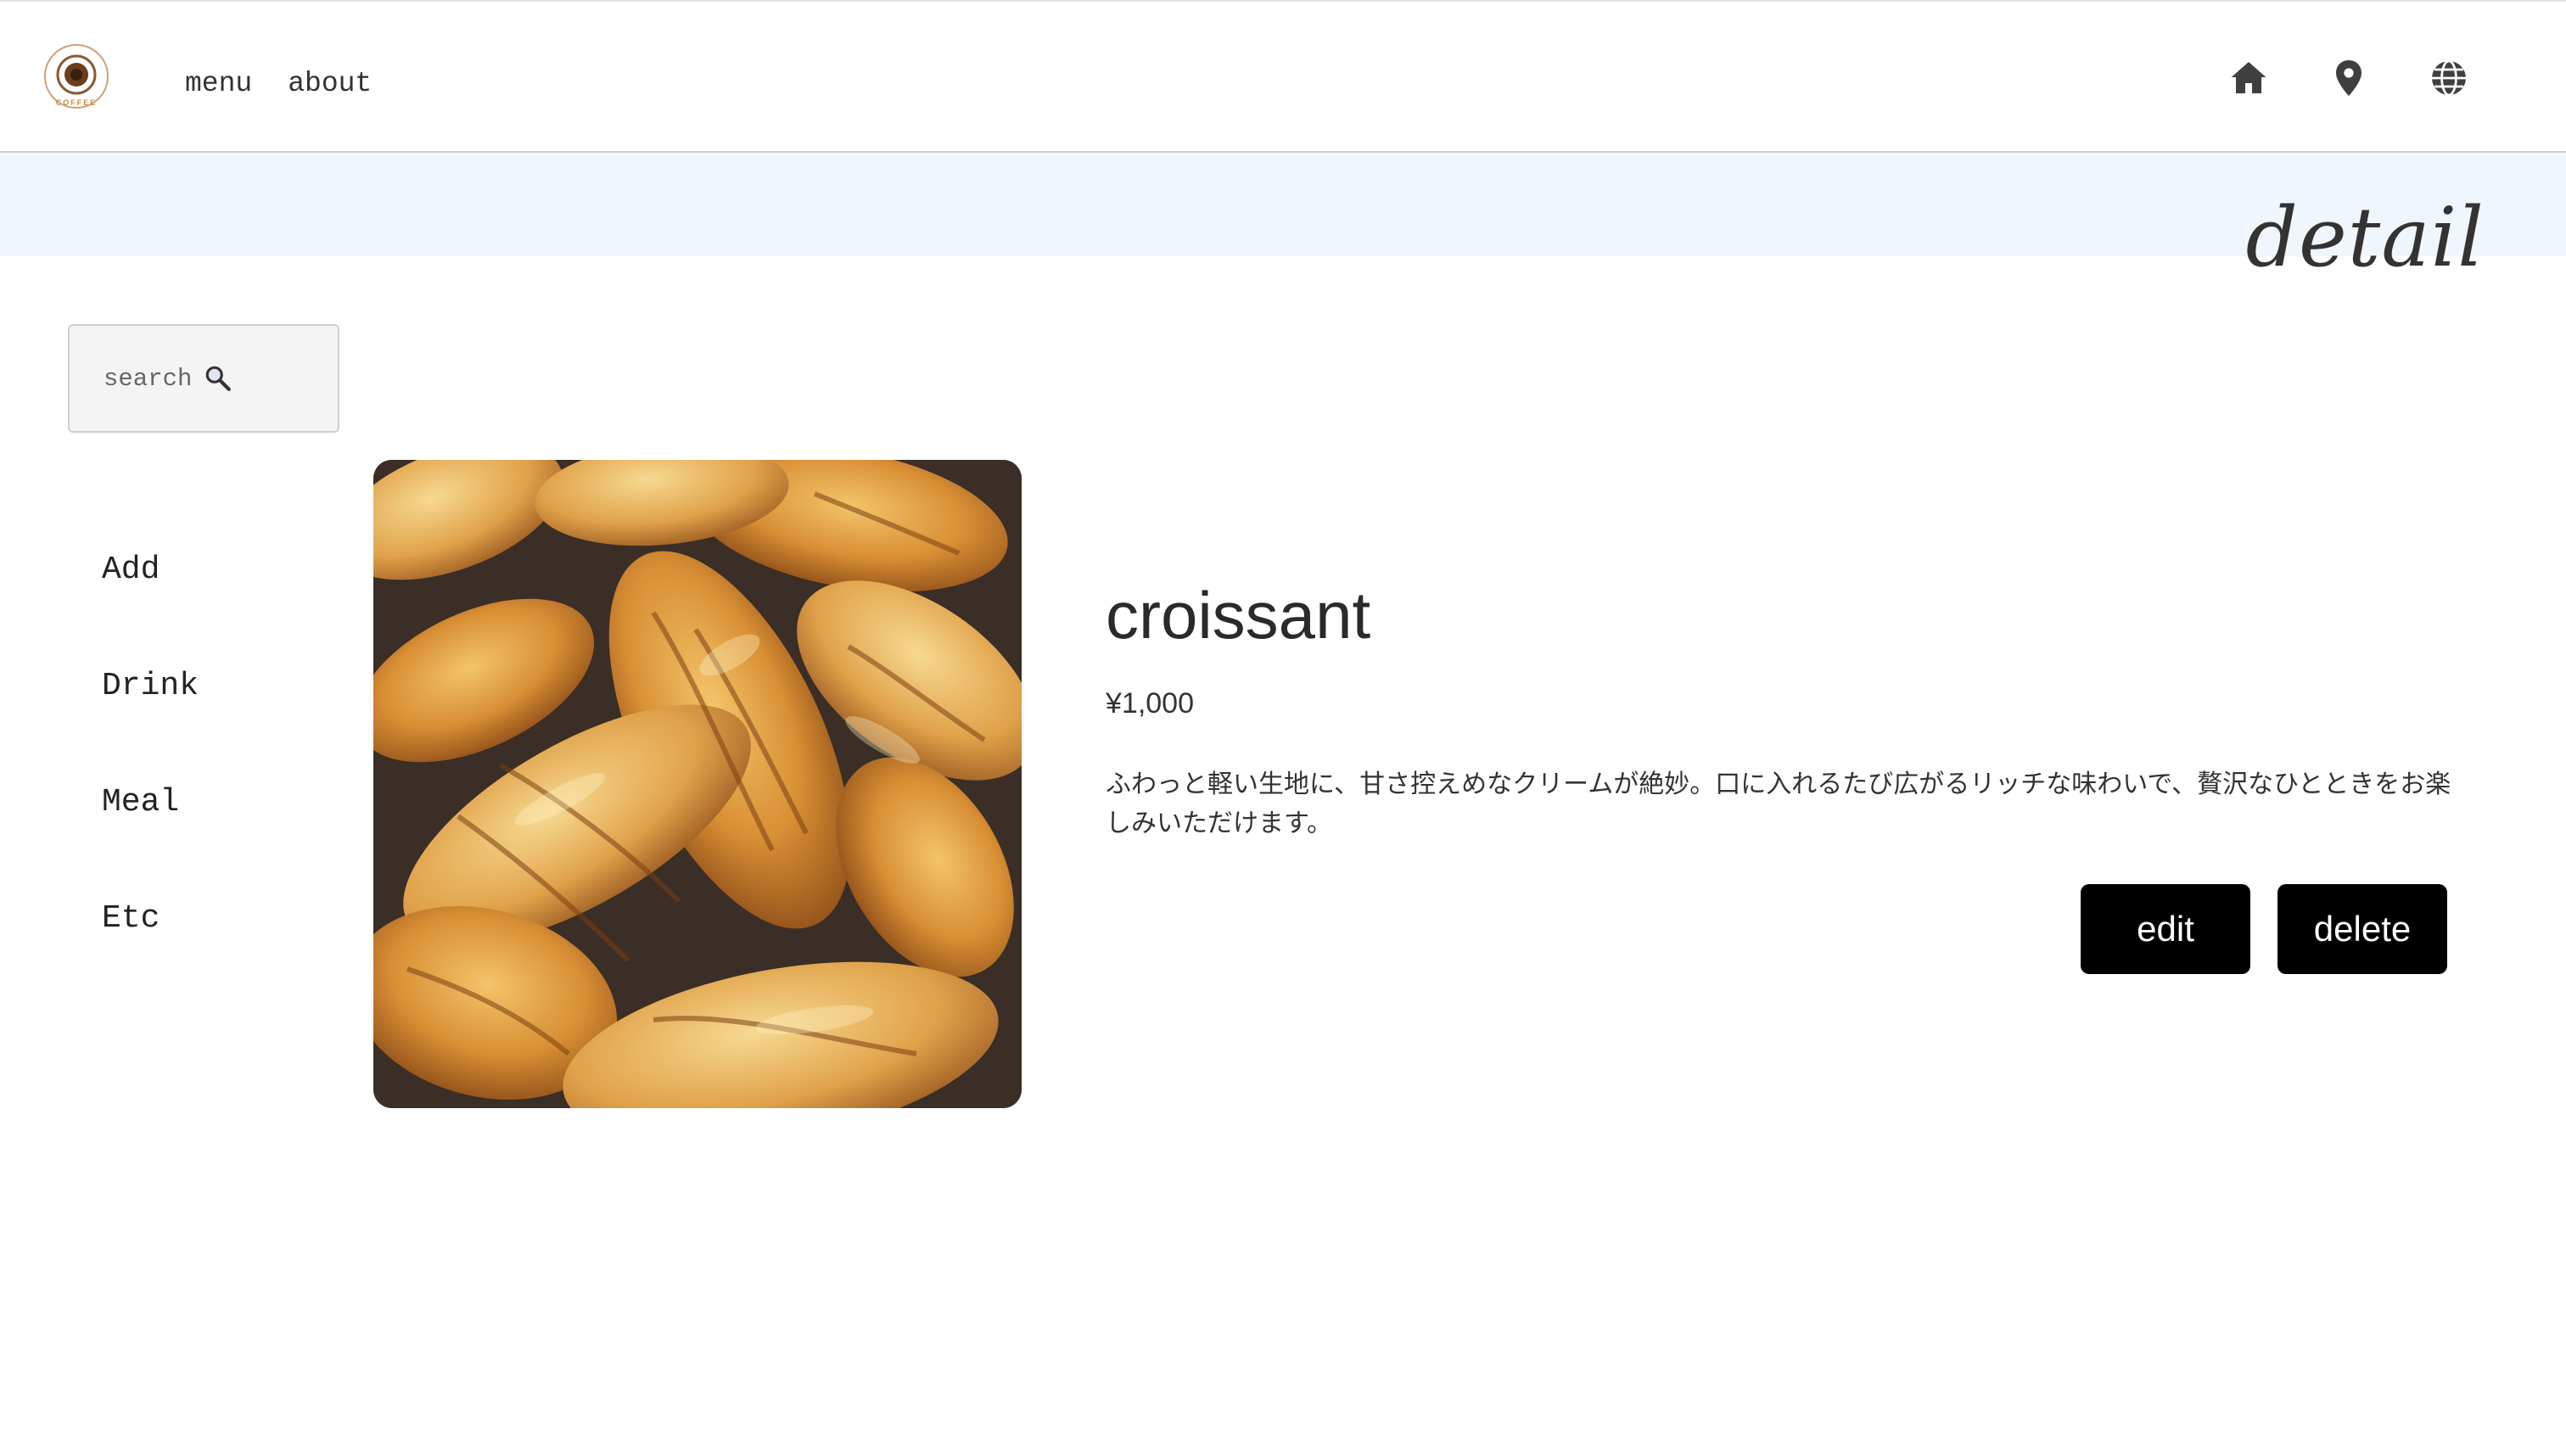 The image size is (2566, 1456). I want to click on croissant-photo, so click(697, 784).